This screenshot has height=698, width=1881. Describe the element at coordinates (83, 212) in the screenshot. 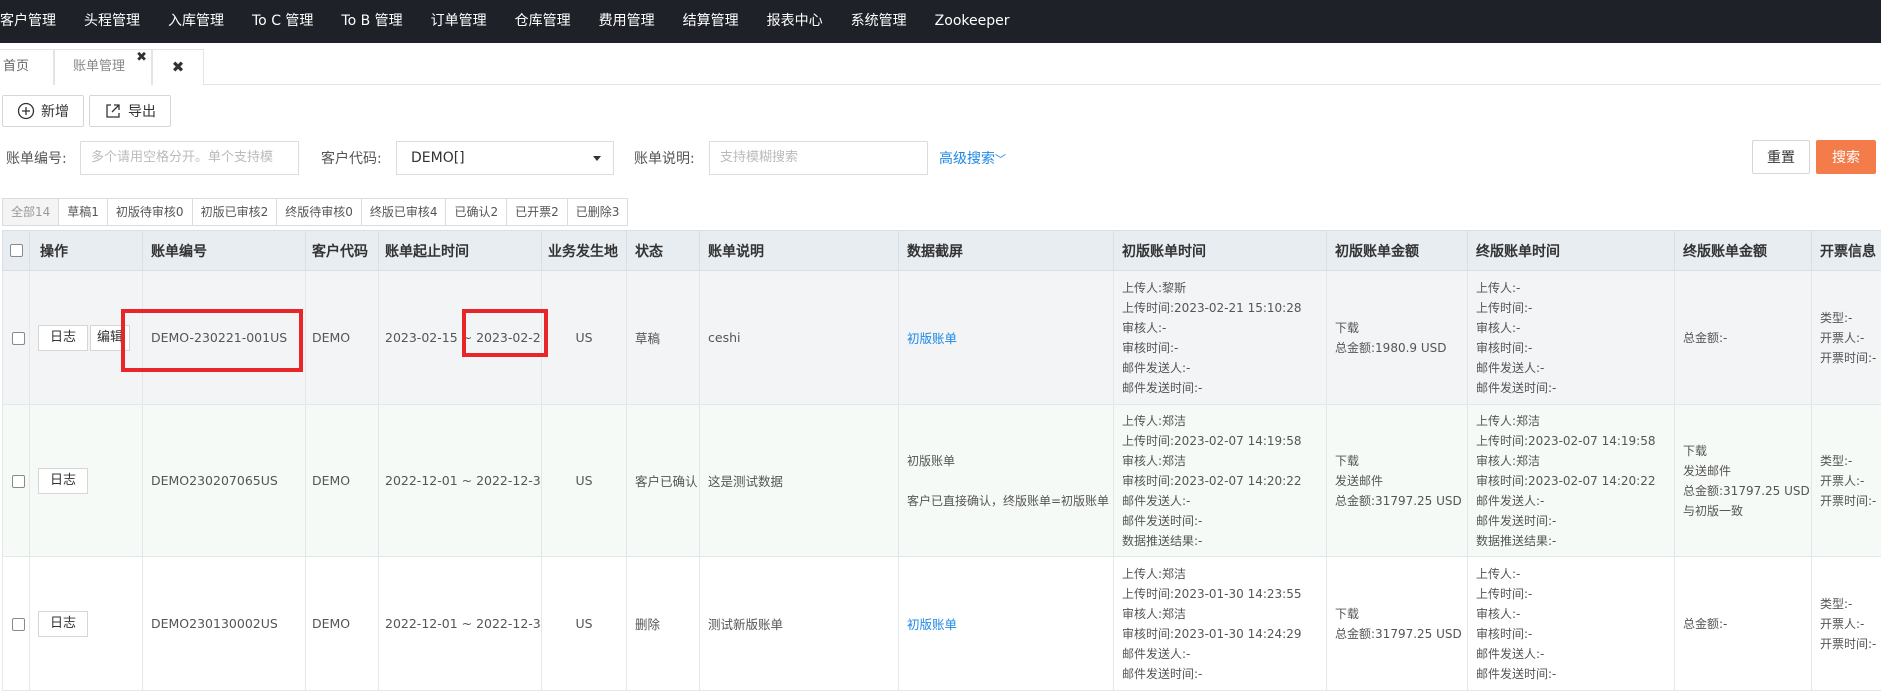

I see `status-tab-draft: 草稿1` at that location.